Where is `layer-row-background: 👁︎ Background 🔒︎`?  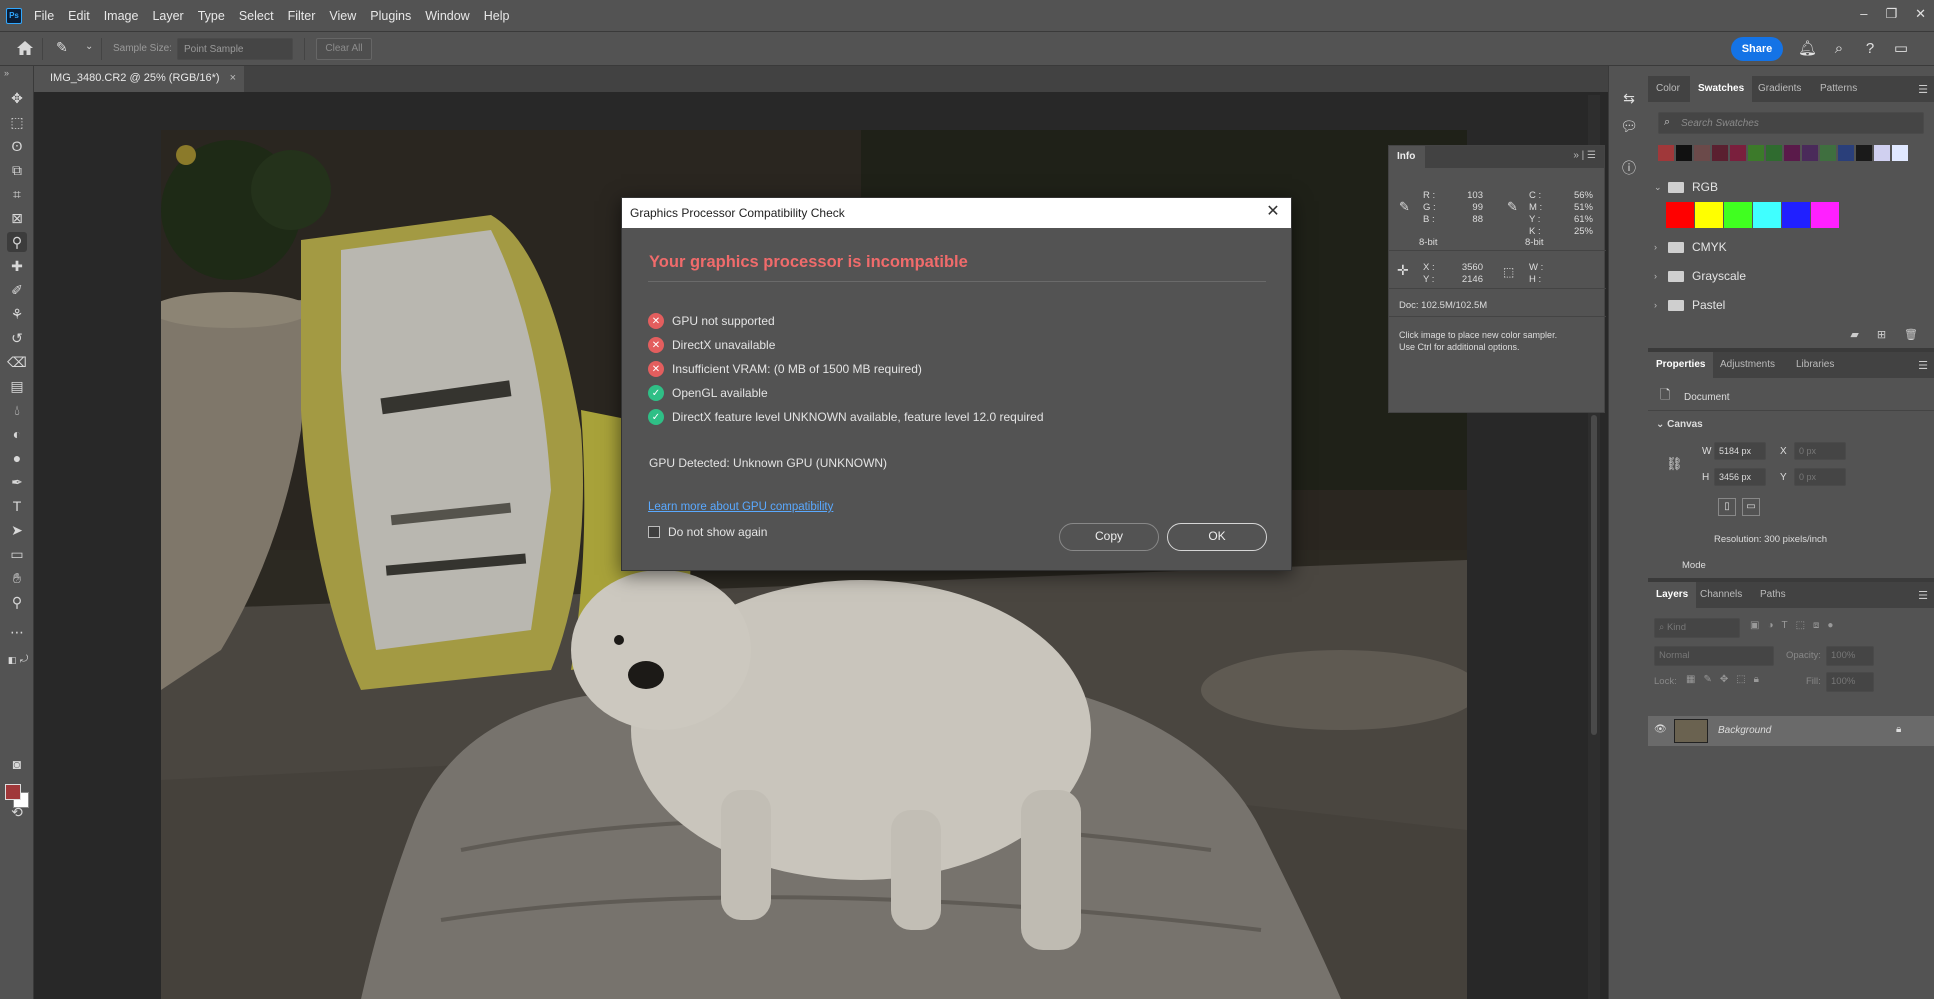
layer-row-background: 👁︎ Background 🔒︎ is located at coordinates (1791, 731).